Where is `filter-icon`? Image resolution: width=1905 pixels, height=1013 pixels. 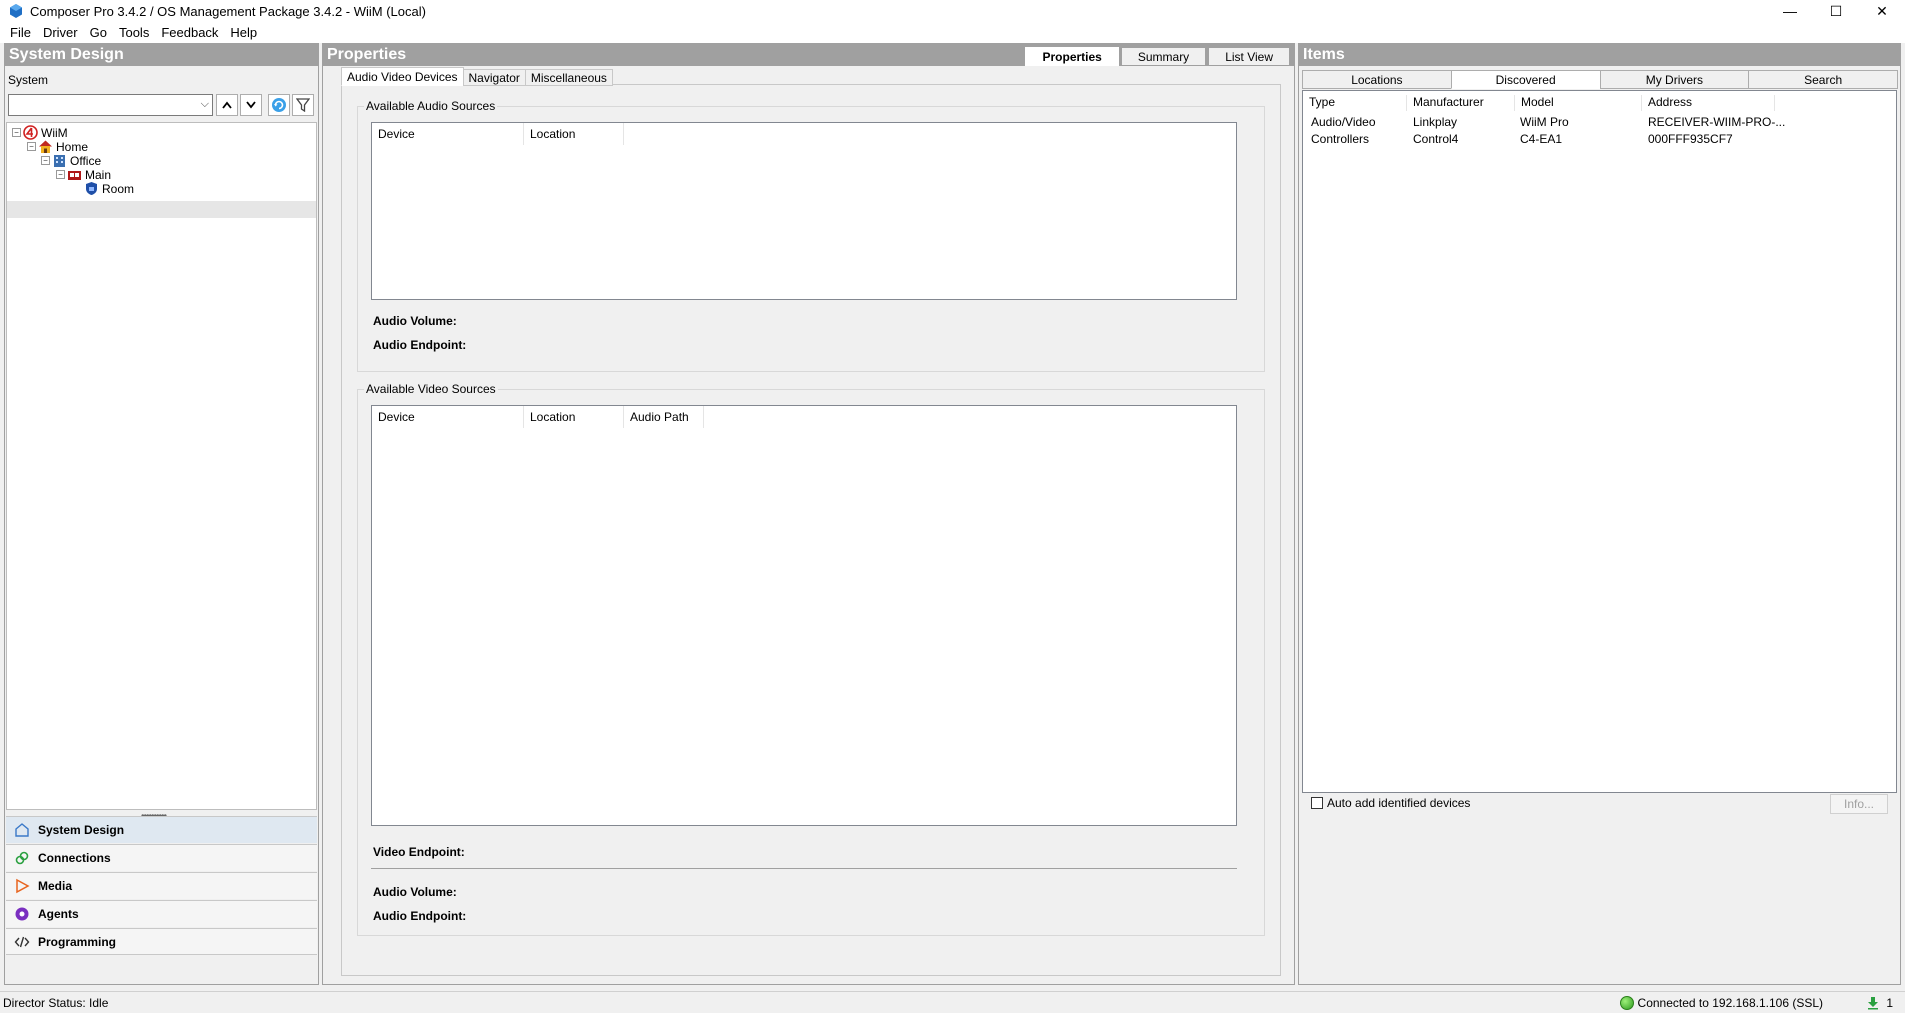 filter-icon is located at coordinates (303, 105).